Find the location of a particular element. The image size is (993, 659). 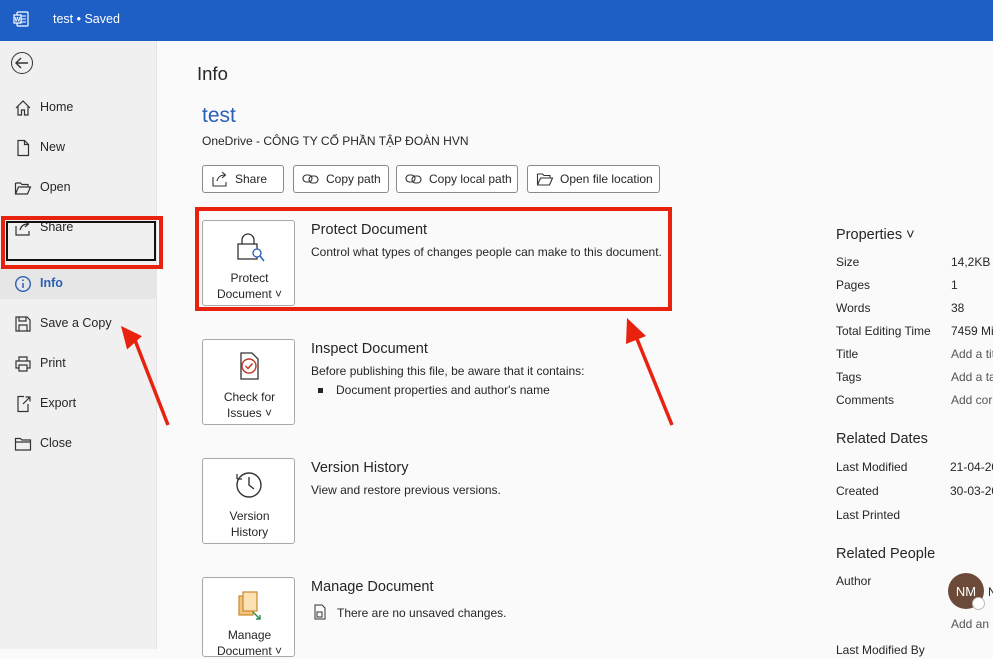

related-dates-heading: Related Dates is located at coordinates (882, 439).